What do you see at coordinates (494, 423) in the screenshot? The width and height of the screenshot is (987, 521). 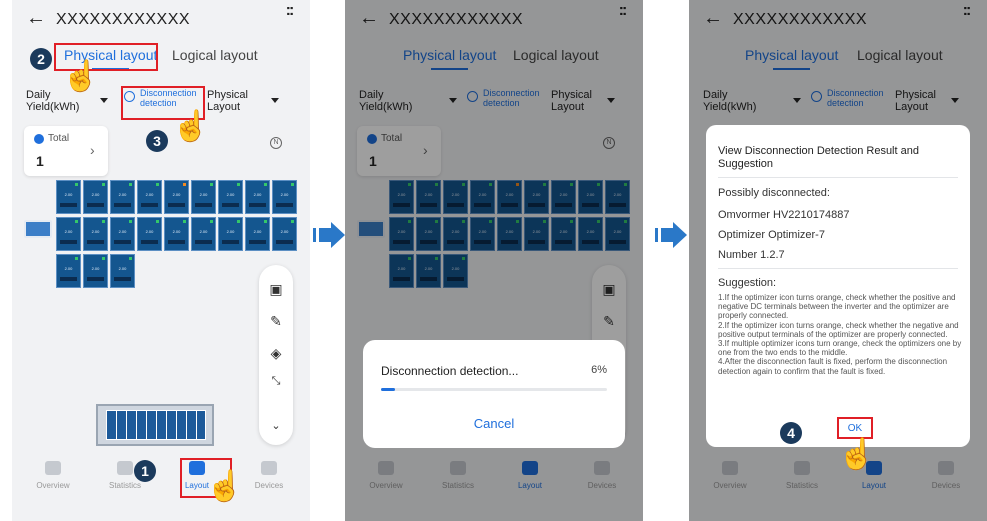 I see `cancel-button: Cancel` at bounding box center [494, 423].